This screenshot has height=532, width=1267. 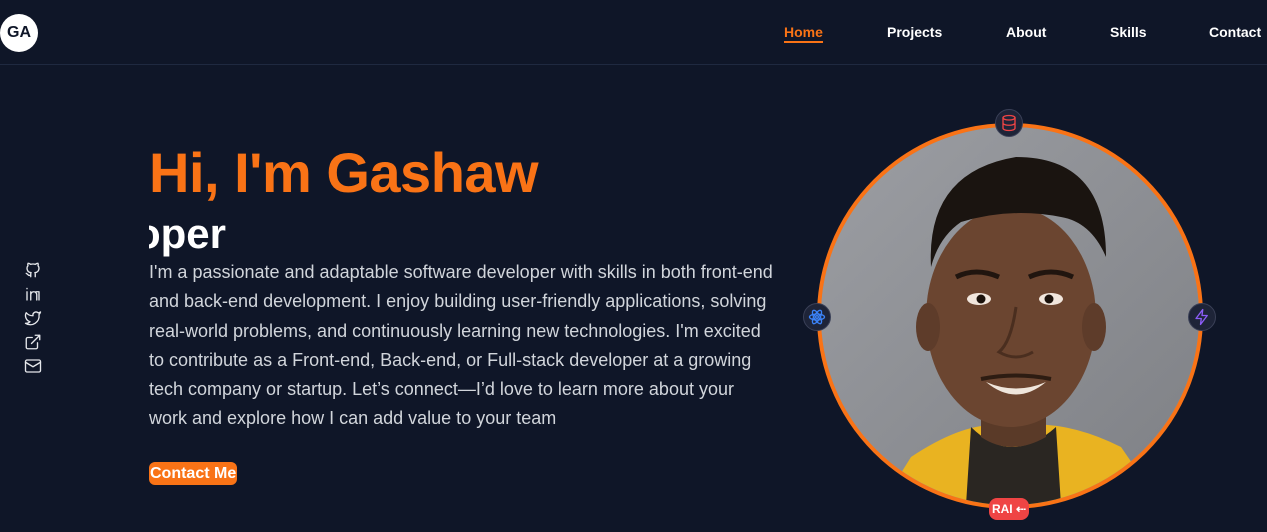 What do you see at coordinates (33, 270) in the screenshot?
I see `github-icon` at bounding box center [33, 270].